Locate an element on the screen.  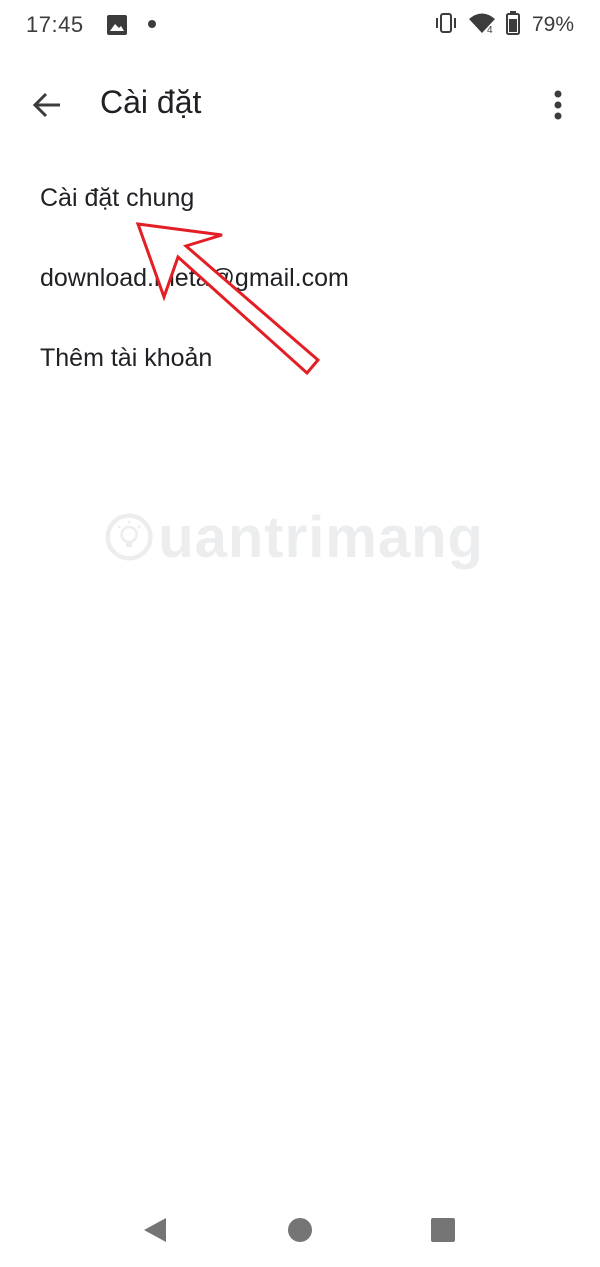
nav-home-icon is located at coordinates (300, 1230).